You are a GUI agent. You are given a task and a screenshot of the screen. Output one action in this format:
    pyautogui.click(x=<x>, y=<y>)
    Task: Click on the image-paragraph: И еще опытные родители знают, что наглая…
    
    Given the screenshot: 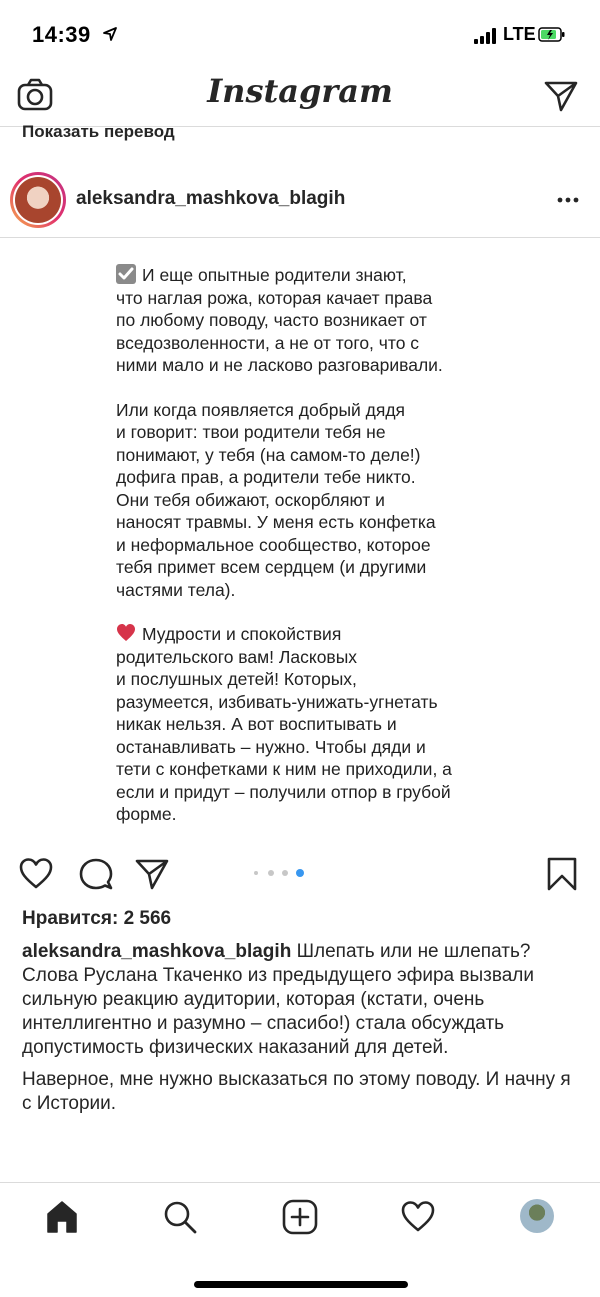 What is the action you would take?
    pyautogui.click(x=306, y=320)
    